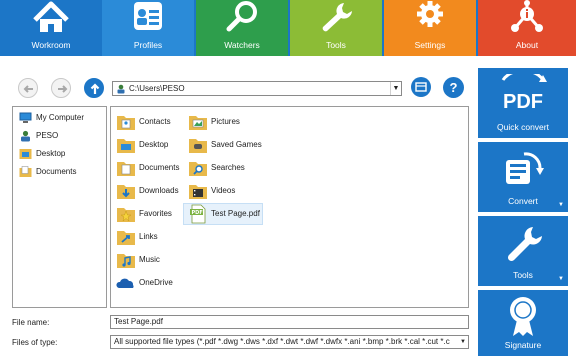 This screenshot has width=576, height=356. What do you see at coordinates (126, 238) in the screenshot?
I see `links-folder-icon` at bounding box center [126, 238].